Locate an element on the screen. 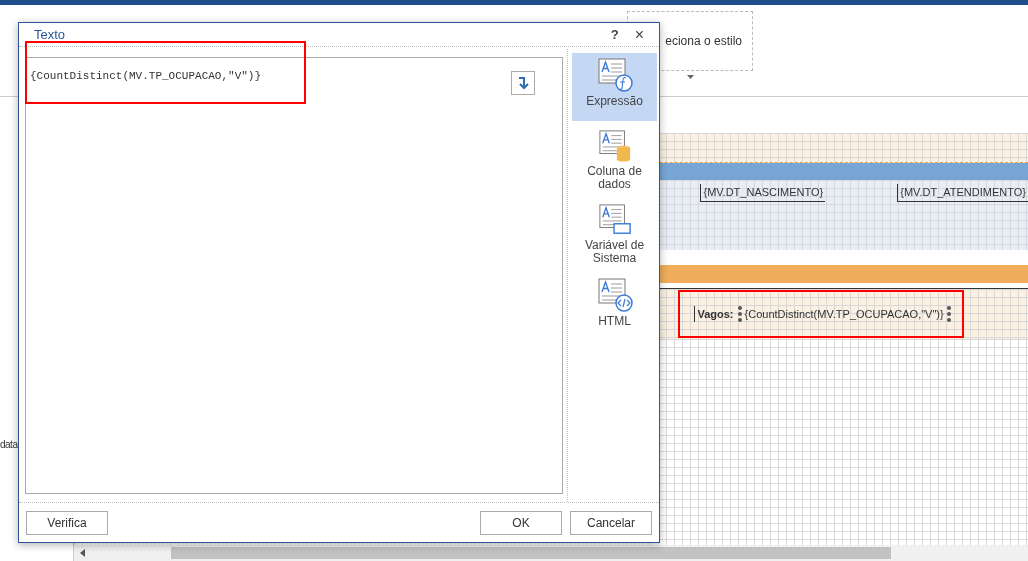 The image size is (1028, 561). insert-type-item: Expressão is located at coordinates (614, 87).